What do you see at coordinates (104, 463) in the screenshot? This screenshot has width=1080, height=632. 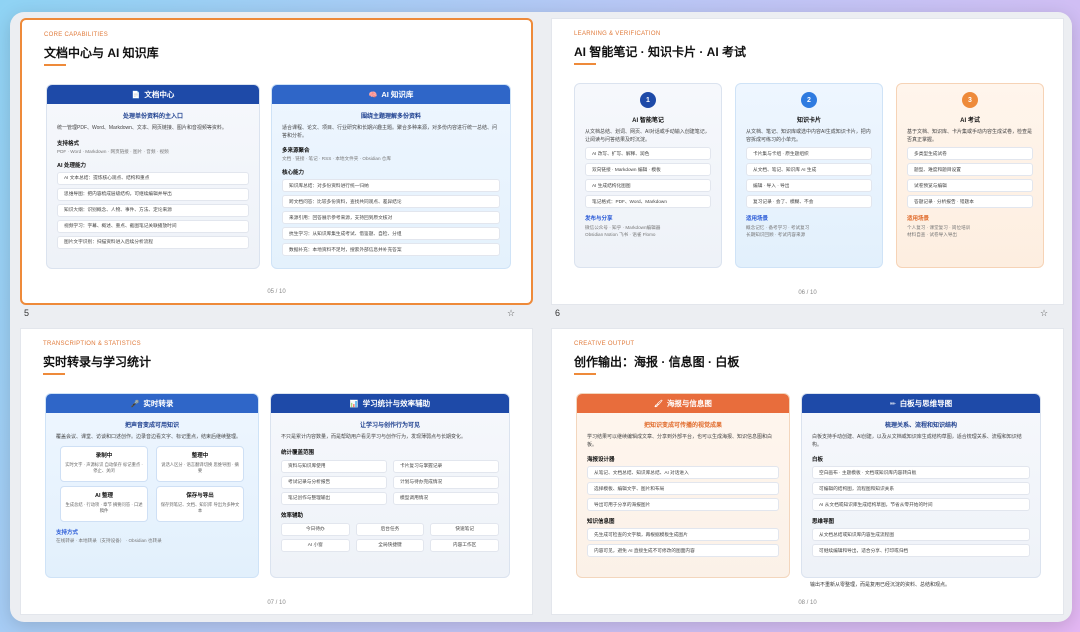 I see `feature-box: 录制中 实时文字 · 声源标识 自动保存 标记重点 · 停止、关闭` at bounding box center [104, 463].